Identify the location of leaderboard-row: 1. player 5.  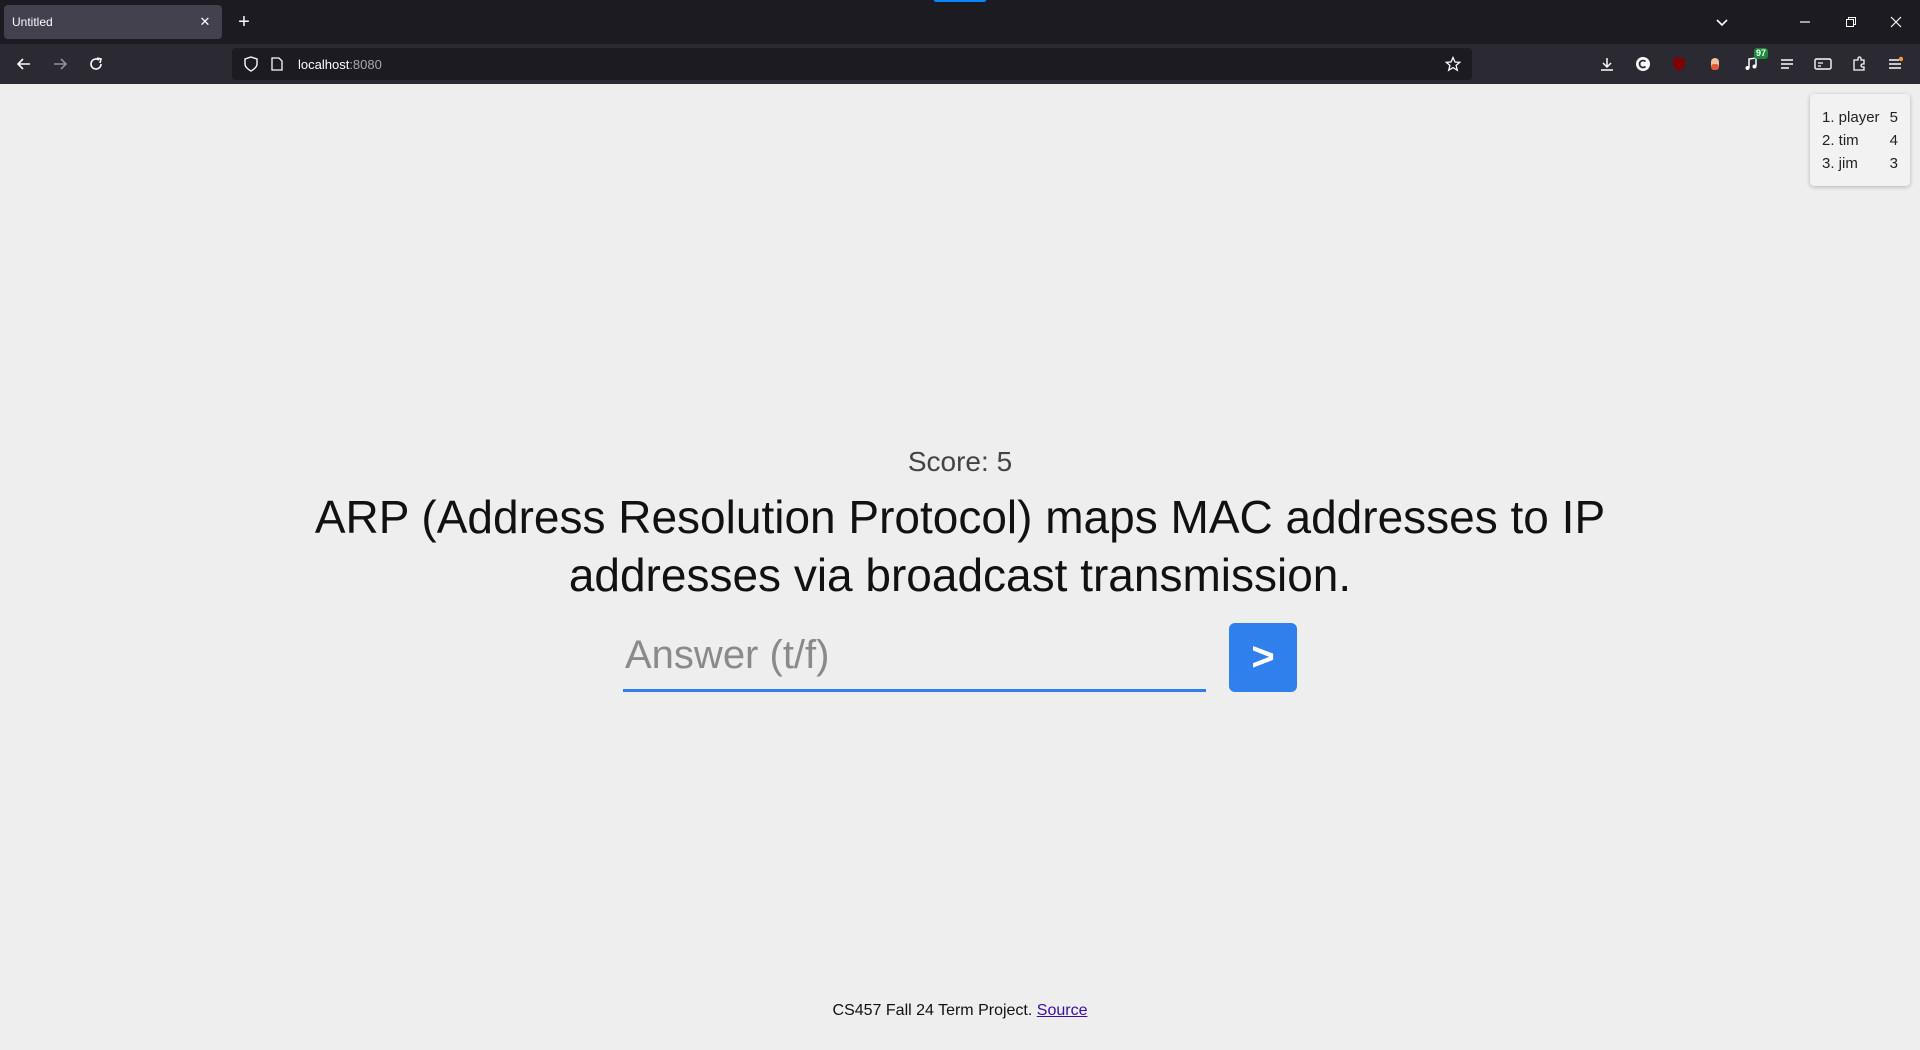
(1860, 117).